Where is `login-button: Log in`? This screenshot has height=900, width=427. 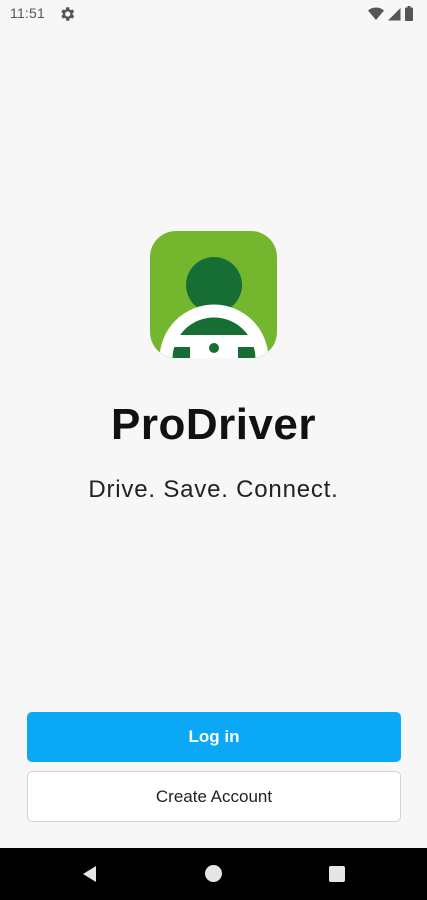
login-button: Log in is located at coordinates (214, 737).